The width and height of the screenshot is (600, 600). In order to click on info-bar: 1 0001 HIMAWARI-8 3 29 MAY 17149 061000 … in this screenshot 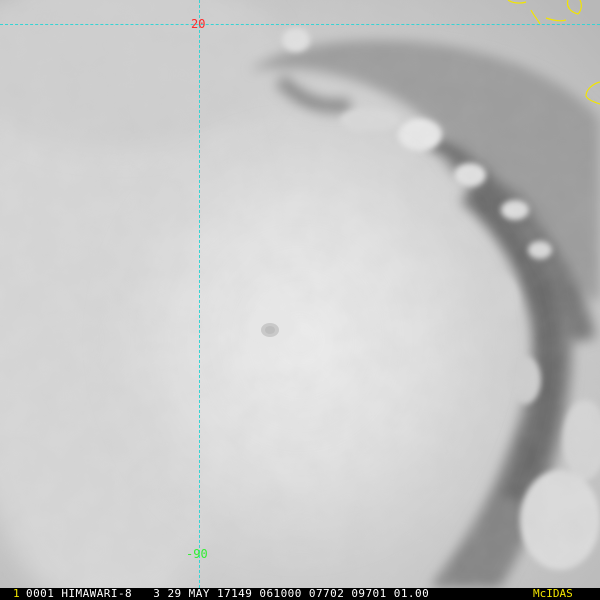, I will do `click(300, 594)`.